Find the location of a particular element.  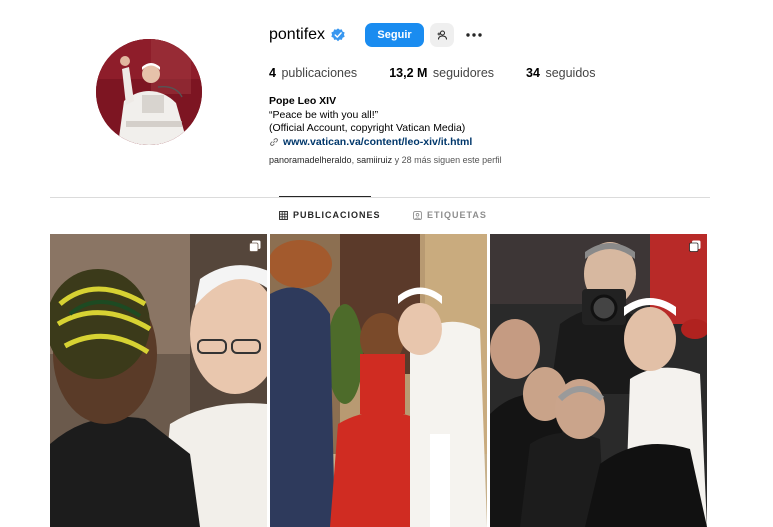

bio-line-quote: “Peace be with you all!” is located at coordinates (324, 114).